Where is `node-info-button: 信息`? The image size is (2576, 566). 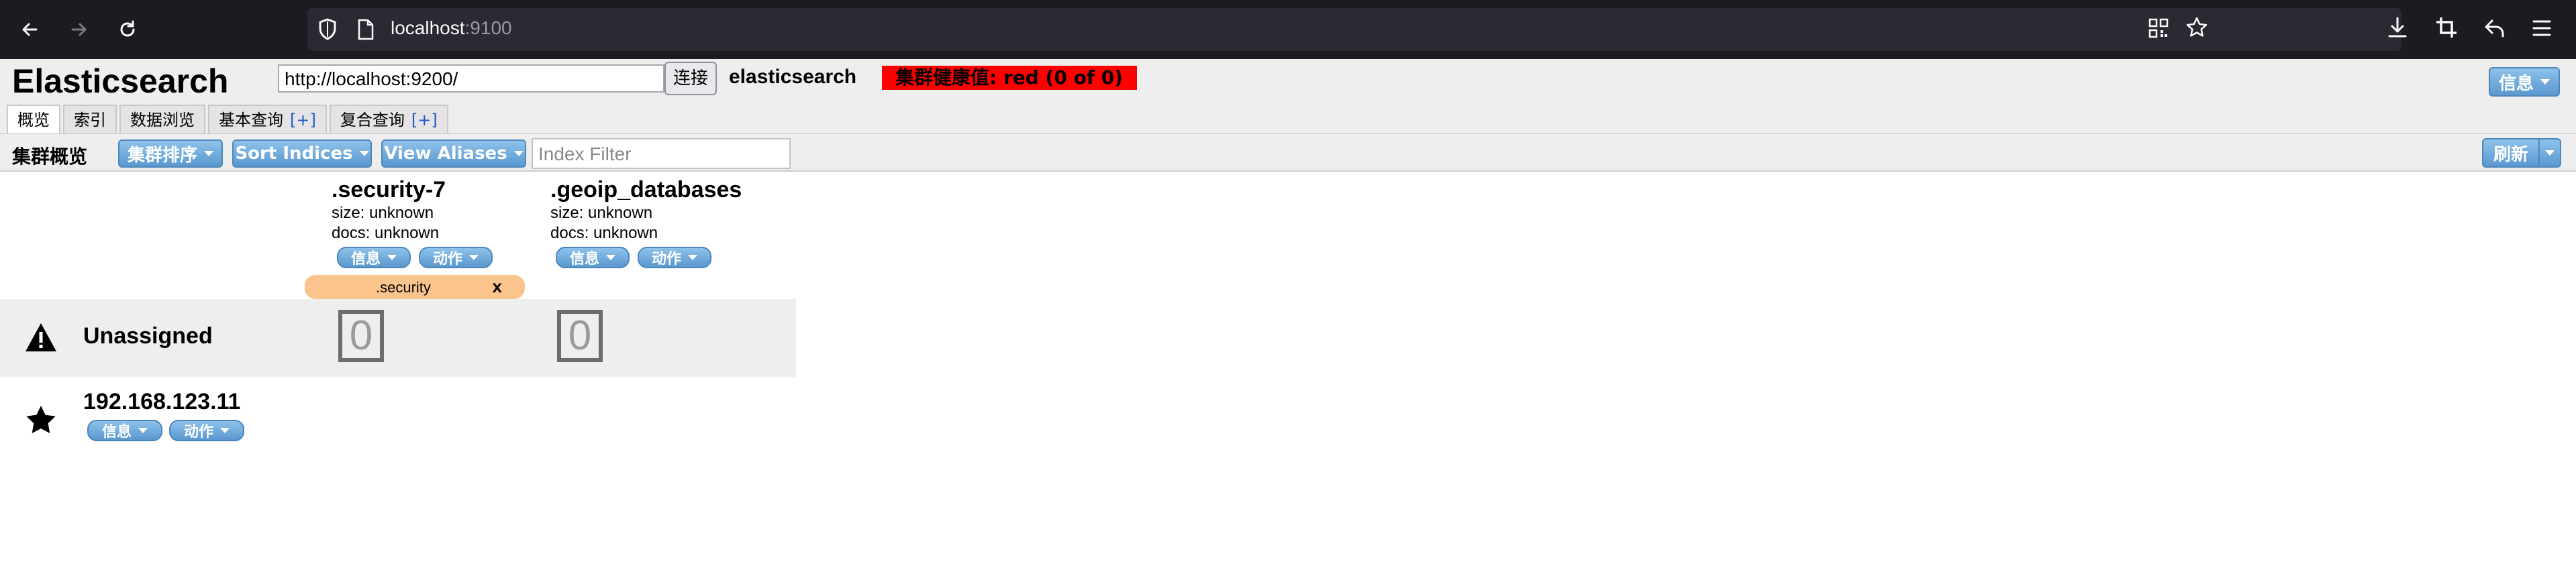
node-info-button: 信息 is located at coordinates (124, 430).